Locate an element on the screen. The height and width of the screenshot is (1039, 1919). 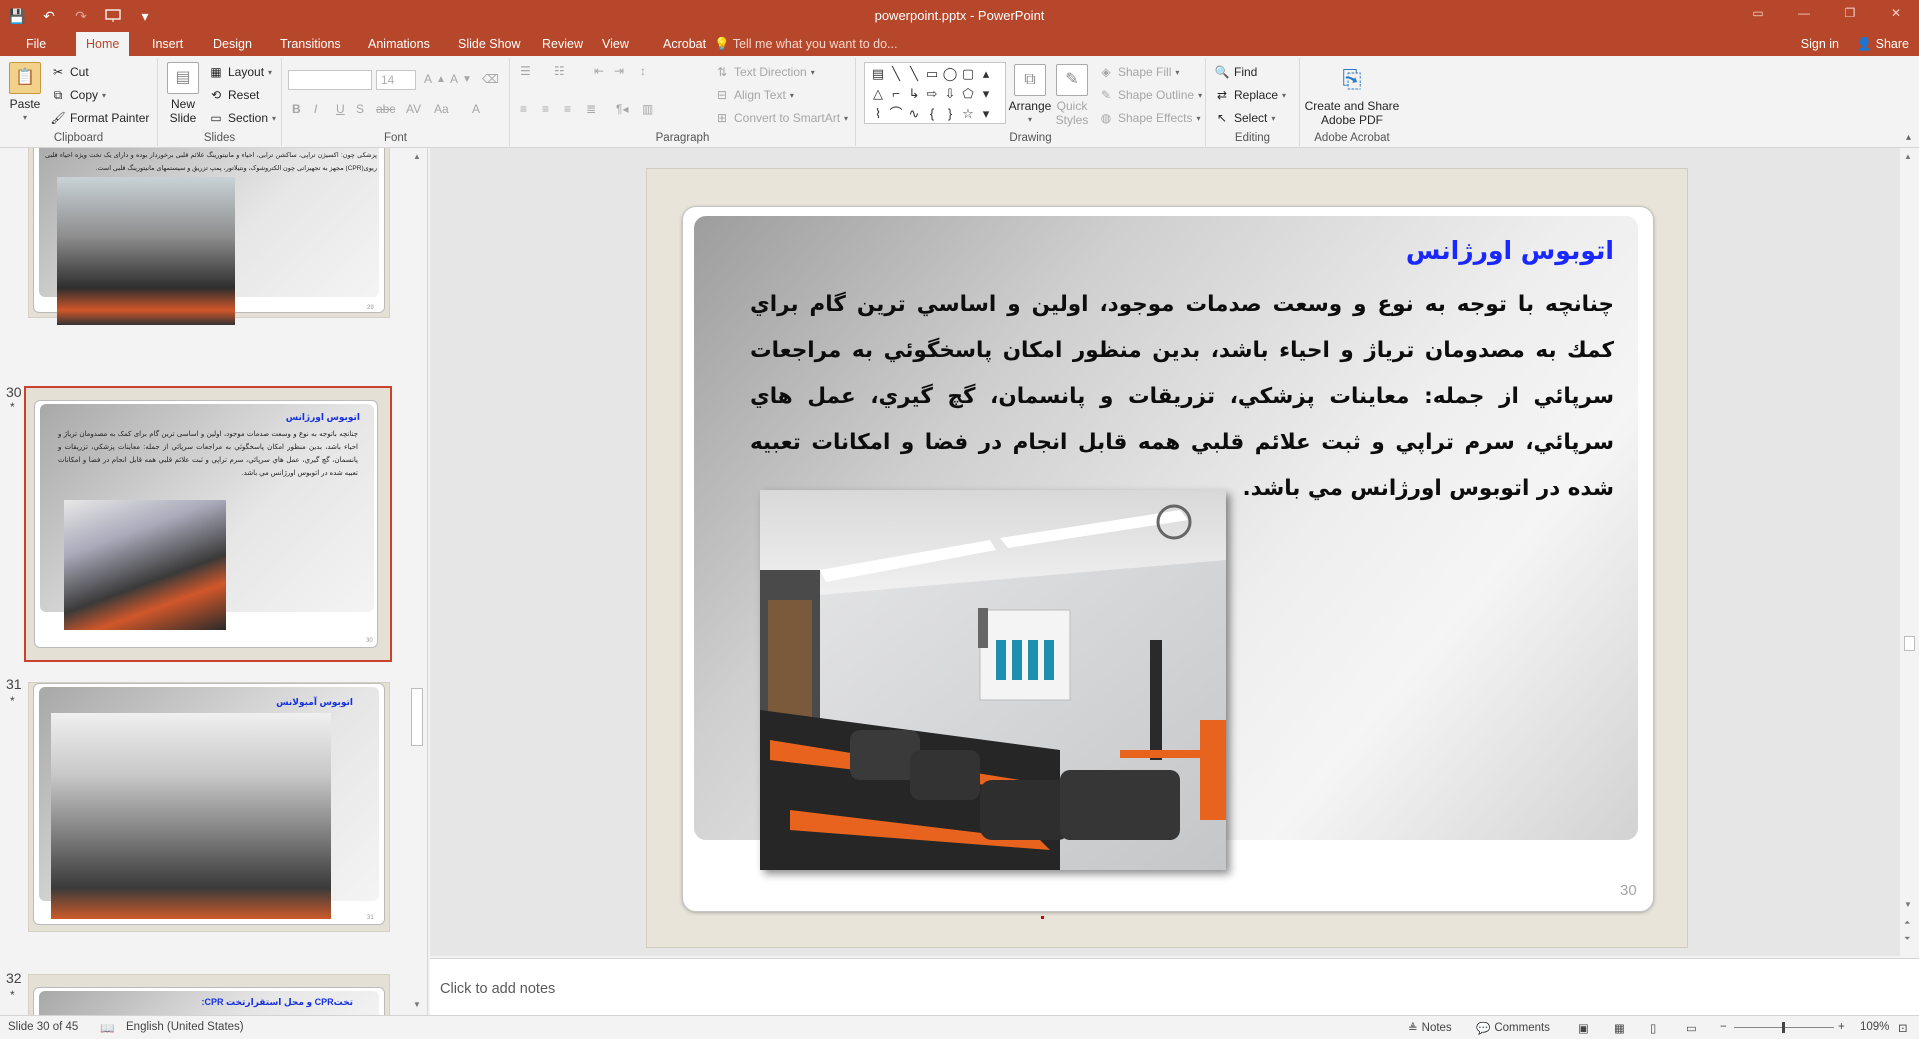
language-indicator: English (United States) is located at coordinates (185, 1027).